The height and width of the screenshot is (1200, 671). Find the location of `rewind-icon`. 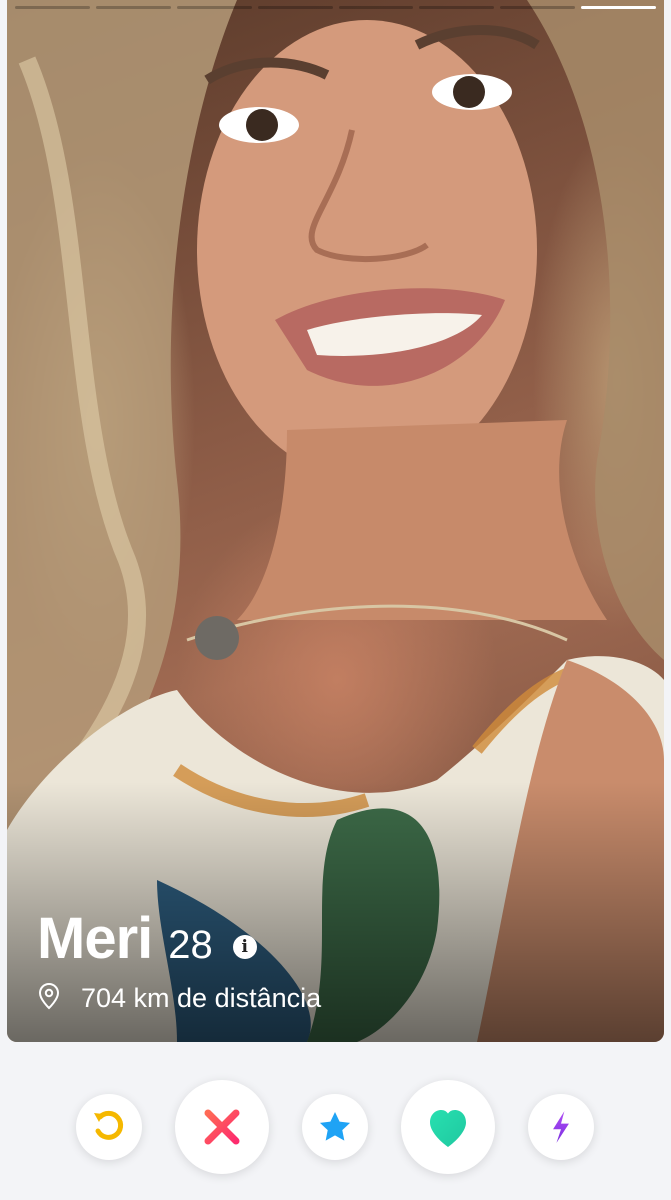

rewind-icon is located at coordinates (109, 1127).